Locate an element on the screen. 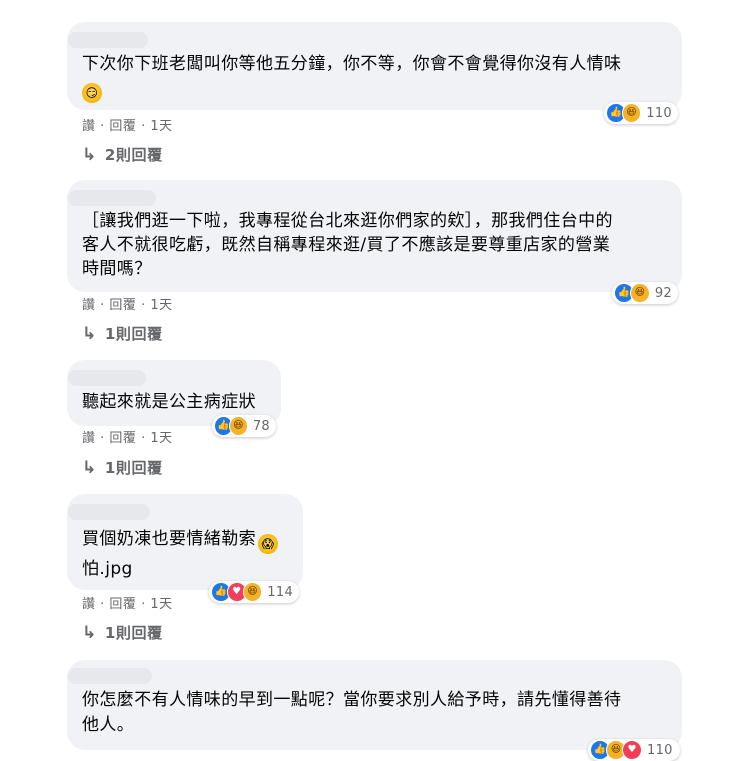  reaction-summary: 👍 😆 92 is located at coordinates (645, 293).